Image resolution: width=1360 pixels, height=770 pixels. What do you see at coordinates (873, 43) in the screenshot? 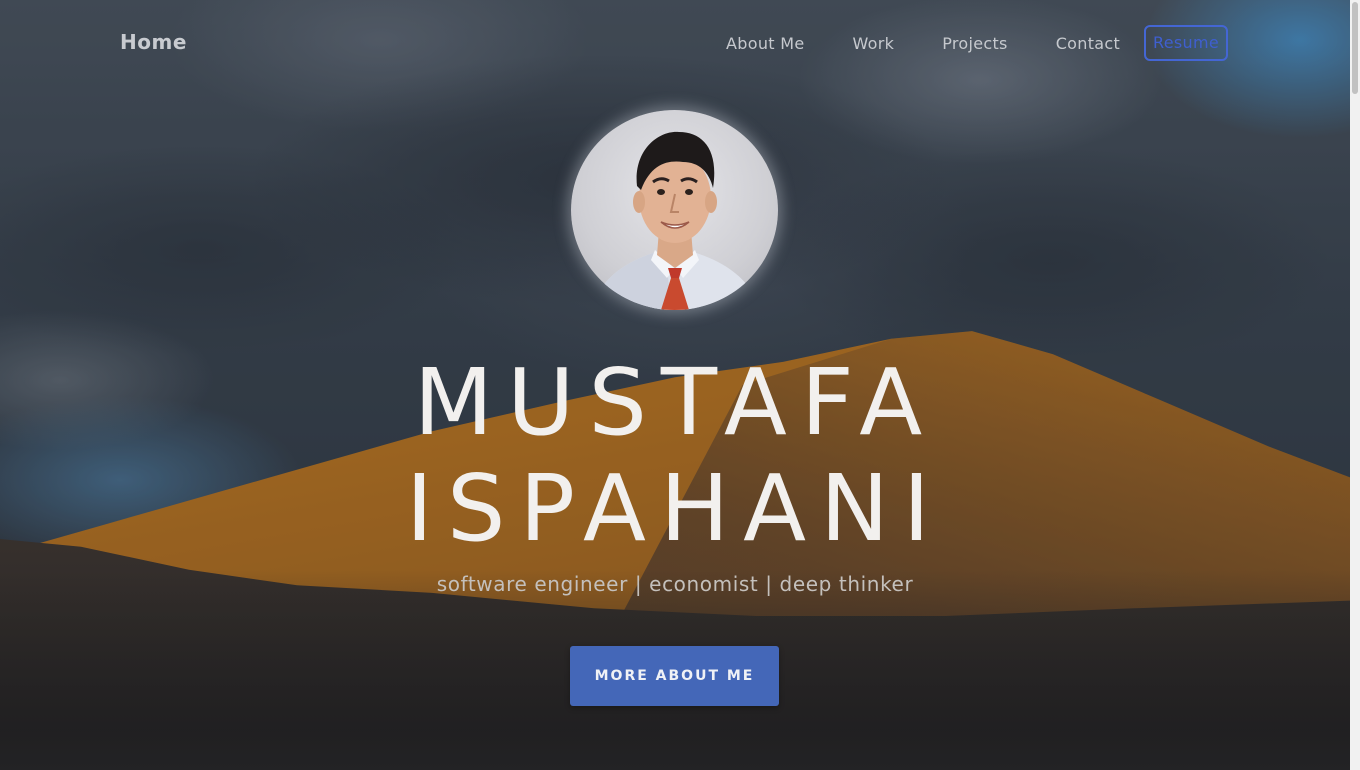
I see `nav-link-work: Work` at bounding box center [873, 43].